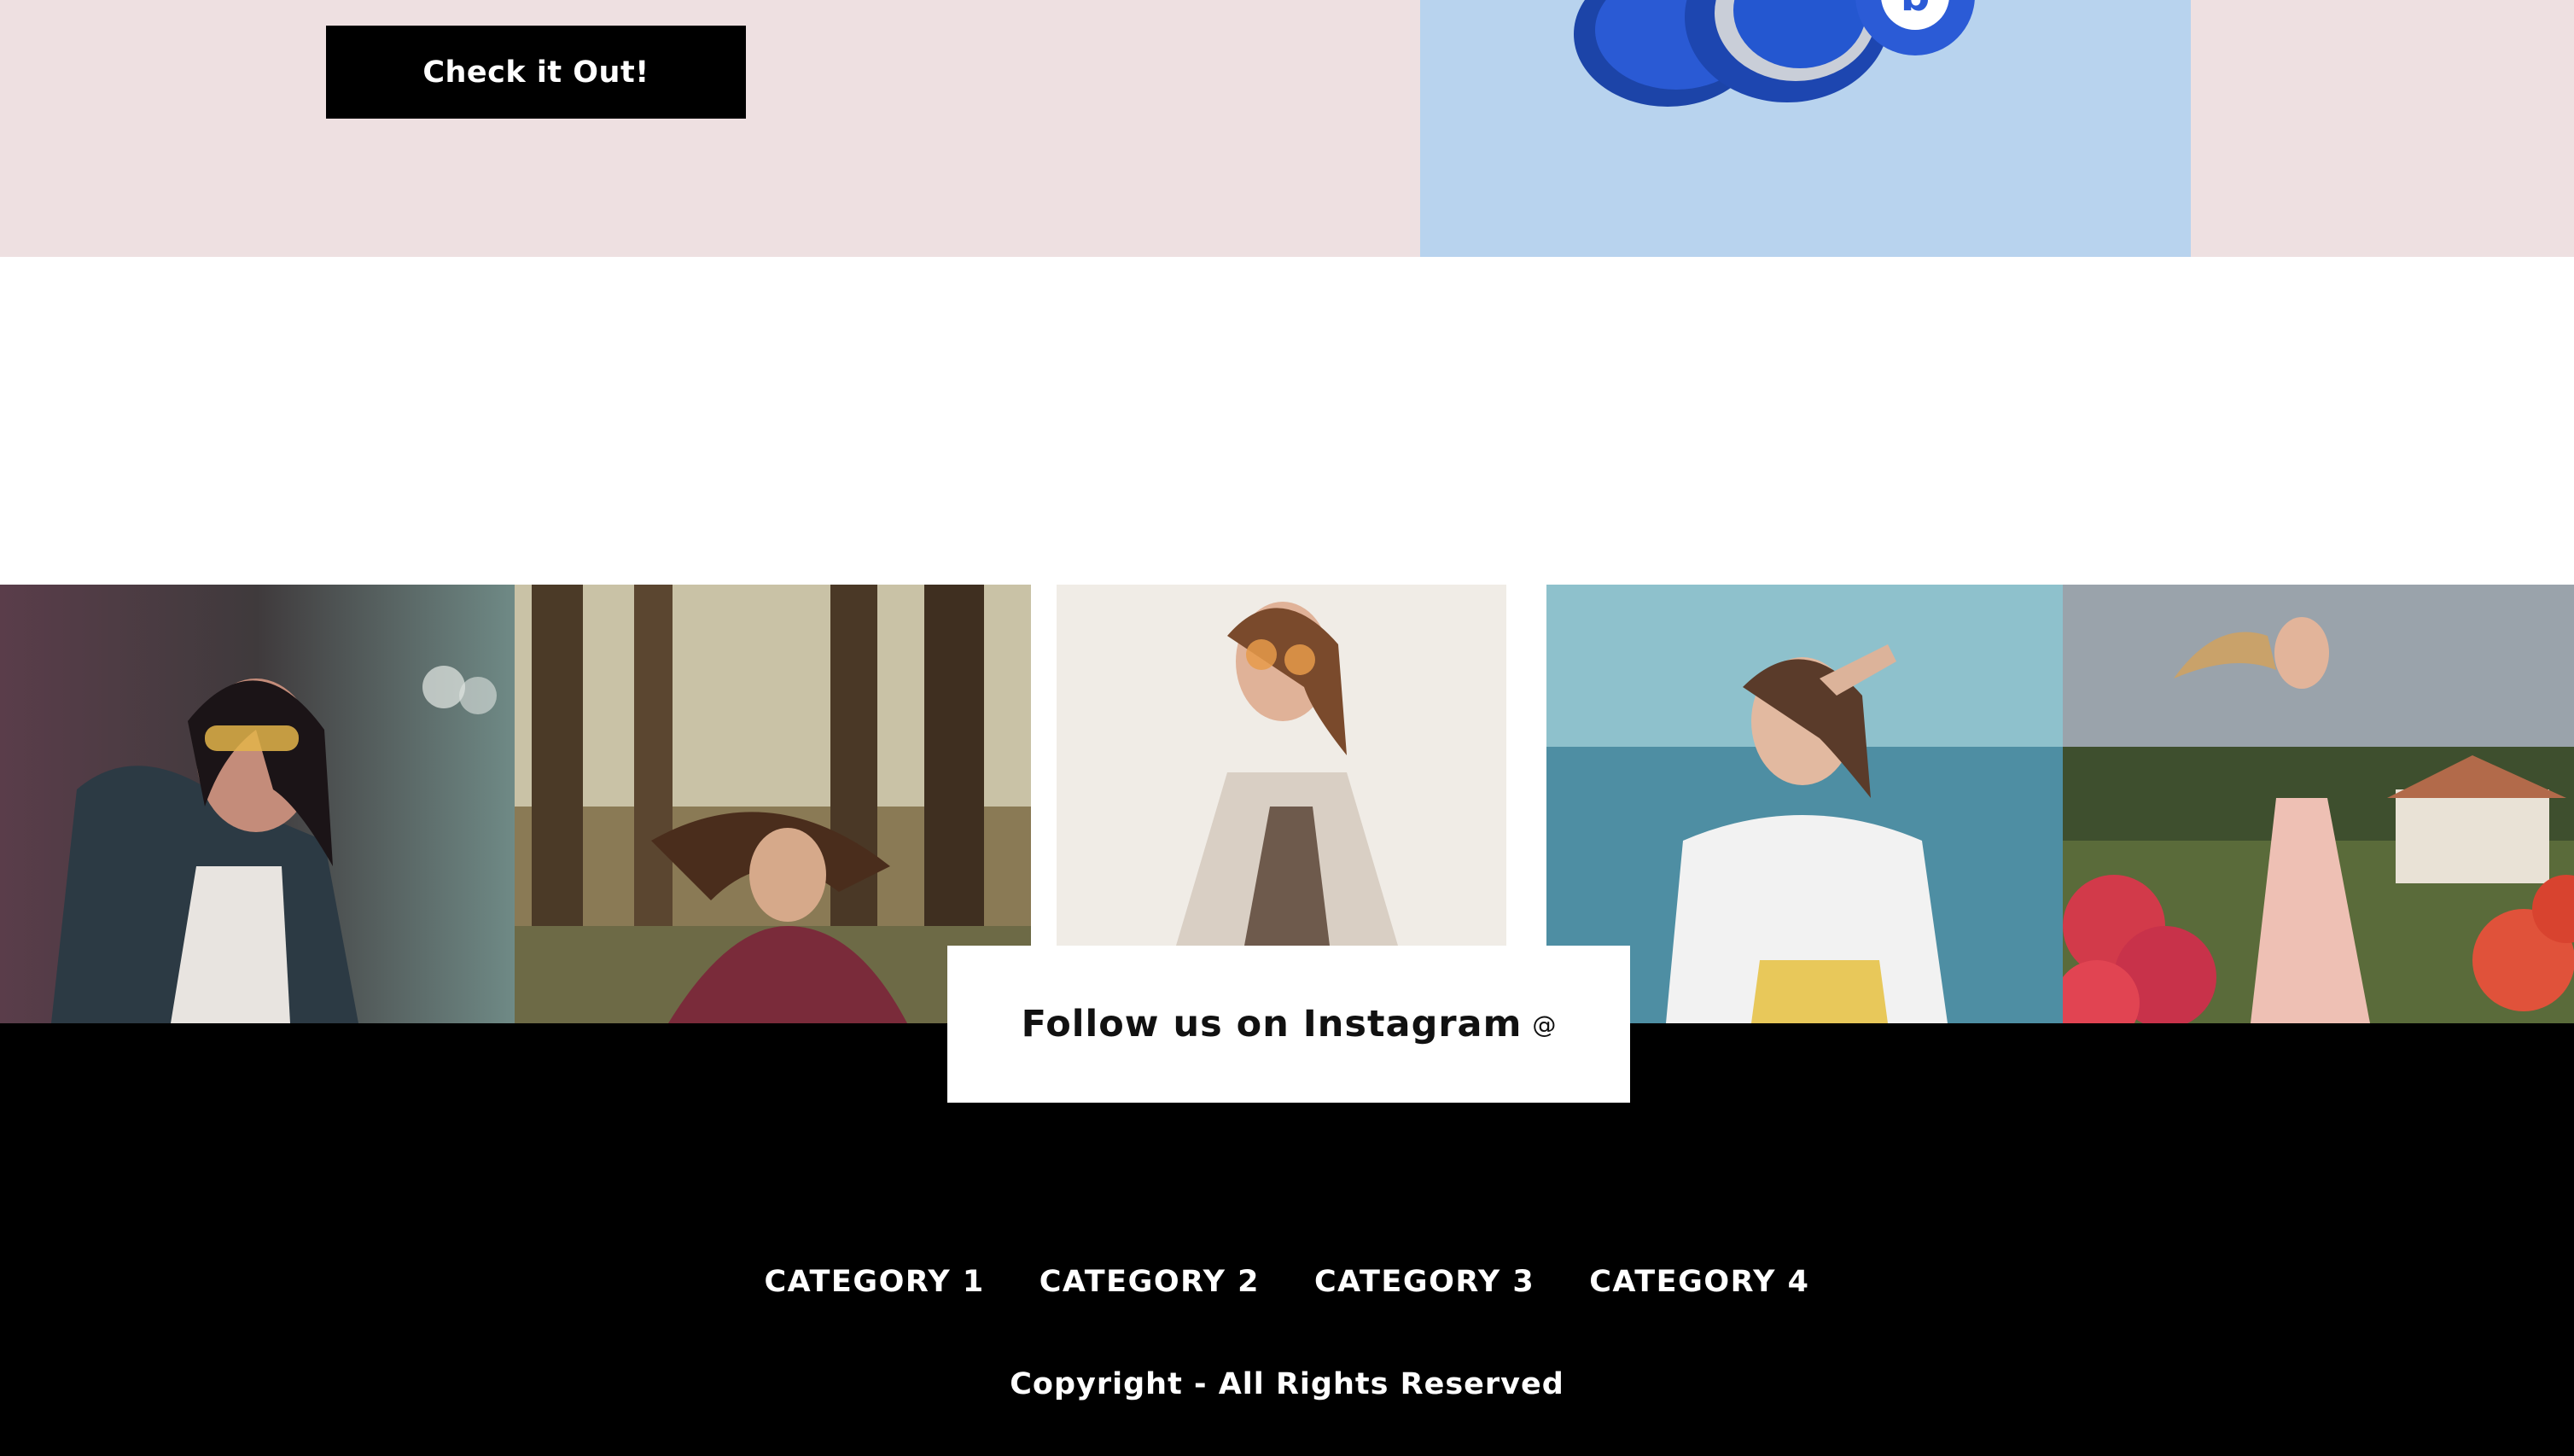 The height and width of the screenshot is (1456, 2574). What do you see at coordinates (1805, 128) in the screenshot?
I see `hero-product-image: b` at bounding box center [1805, 128].